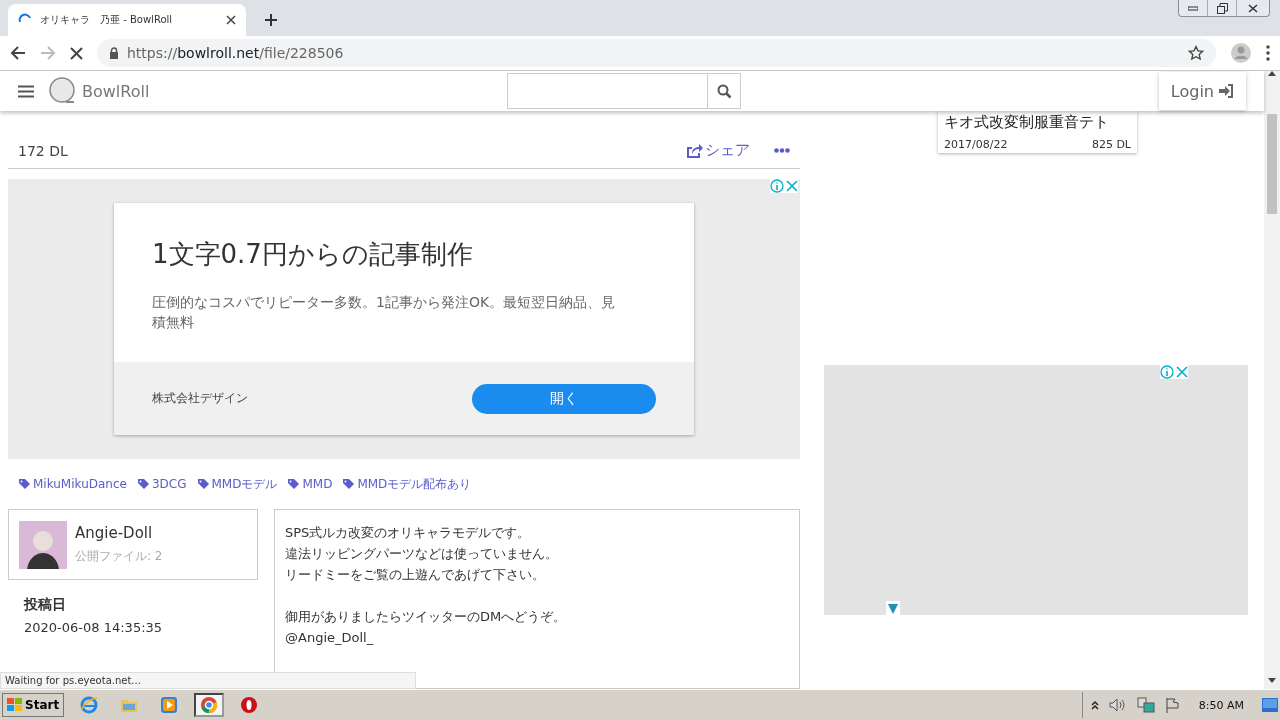 The width and height of the screenshot is (1280, 720). What do you see at coordinates (33, 705) in the screenshot?
I see `start-button: Start` at bounding box center [33, 705].